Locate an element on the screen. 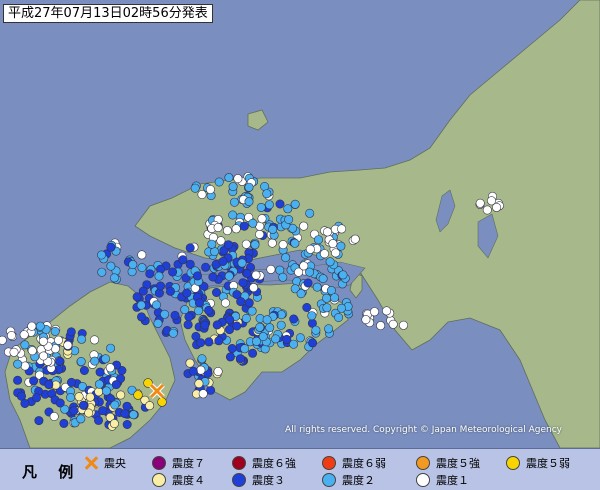  legend-label: 震央 is located at coordinates (115, 463).